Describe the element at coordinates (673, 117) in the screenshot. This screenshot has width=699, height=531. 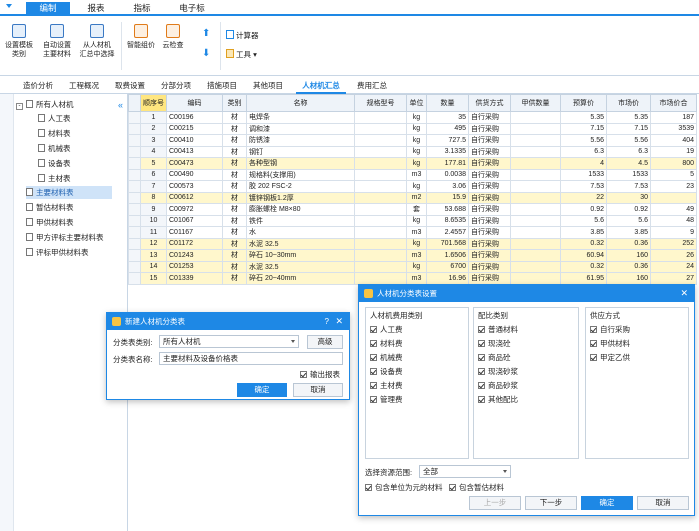
I see `market-total-cell: 187` at that location.